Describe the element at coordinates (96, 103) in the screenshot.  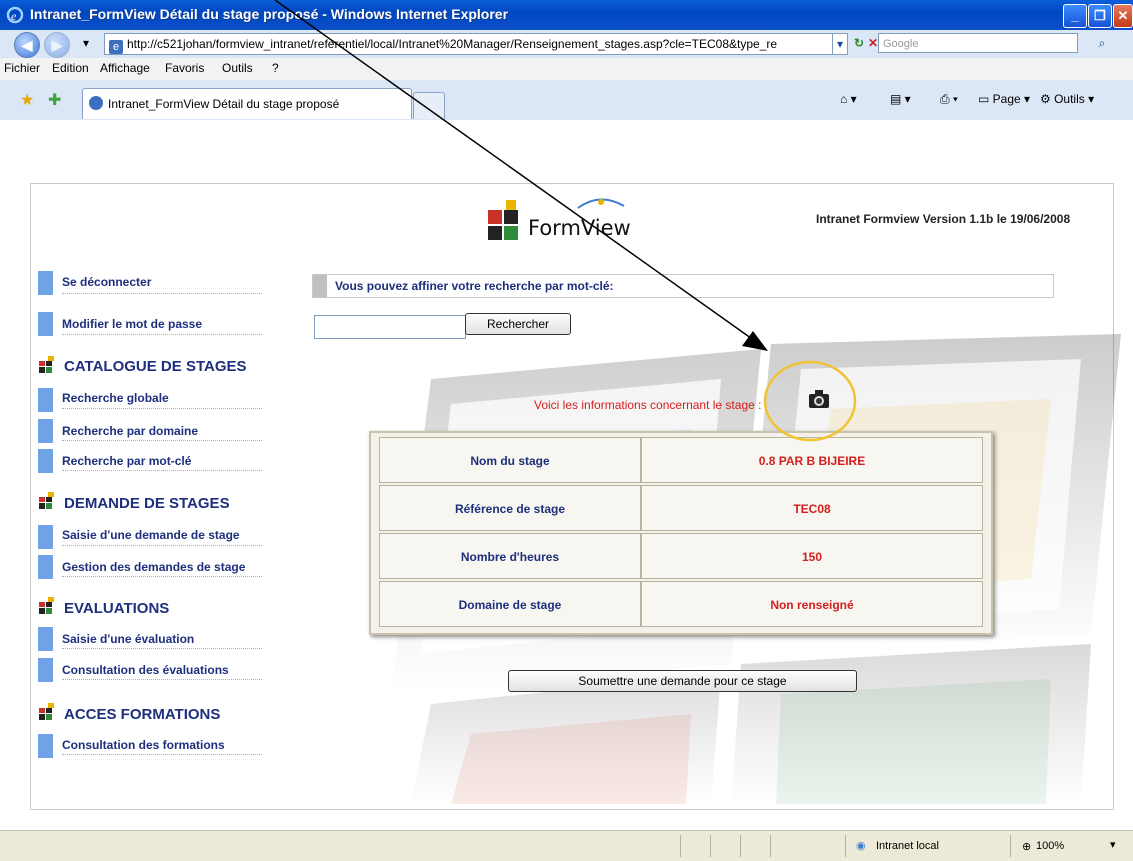
I see `tab-page-icon` at that location.